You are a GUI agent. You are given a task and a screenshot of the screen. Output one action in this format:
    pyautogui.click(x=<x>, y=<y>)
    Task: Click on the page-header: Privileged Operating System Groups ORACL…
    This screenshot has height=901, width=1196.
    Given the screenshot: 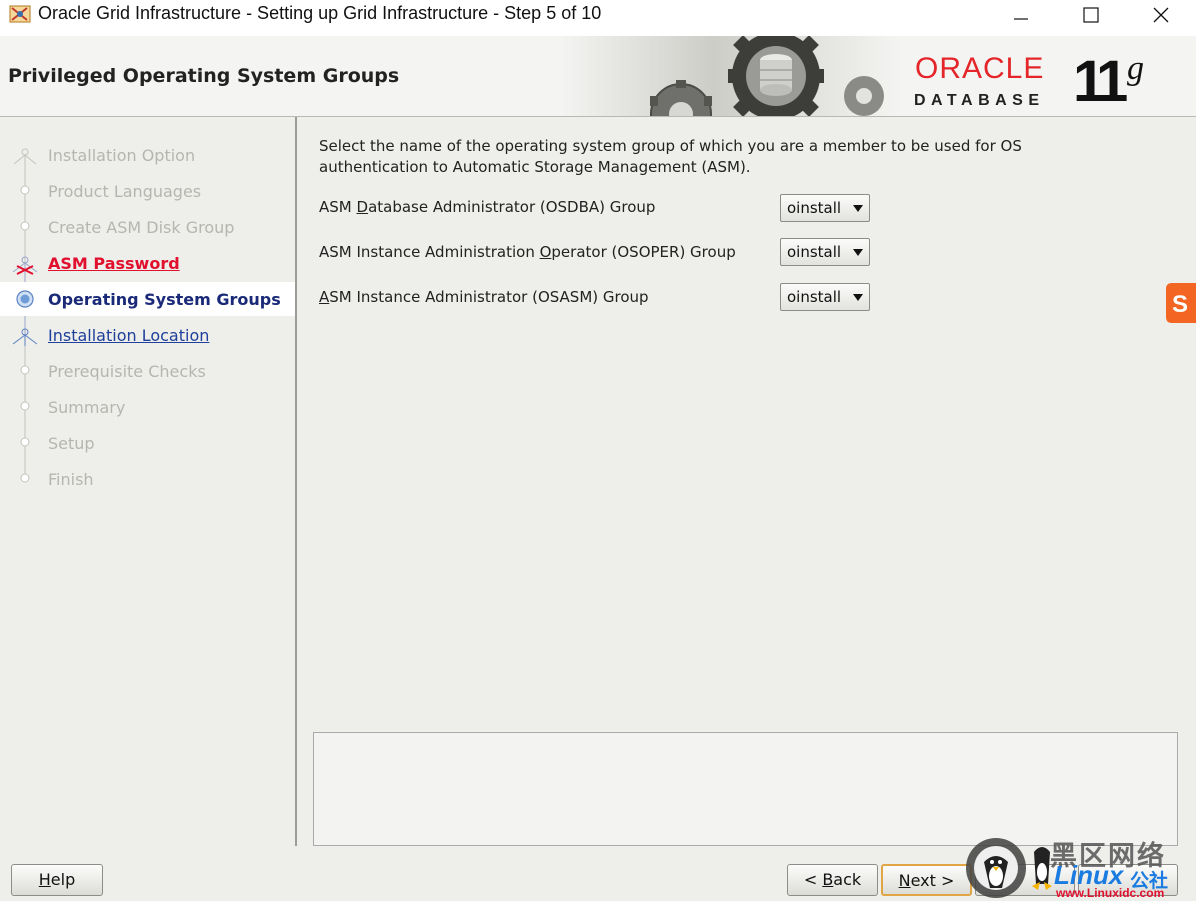 What is the action you would take?
    pyautogui.click(x=598, y=76)
    